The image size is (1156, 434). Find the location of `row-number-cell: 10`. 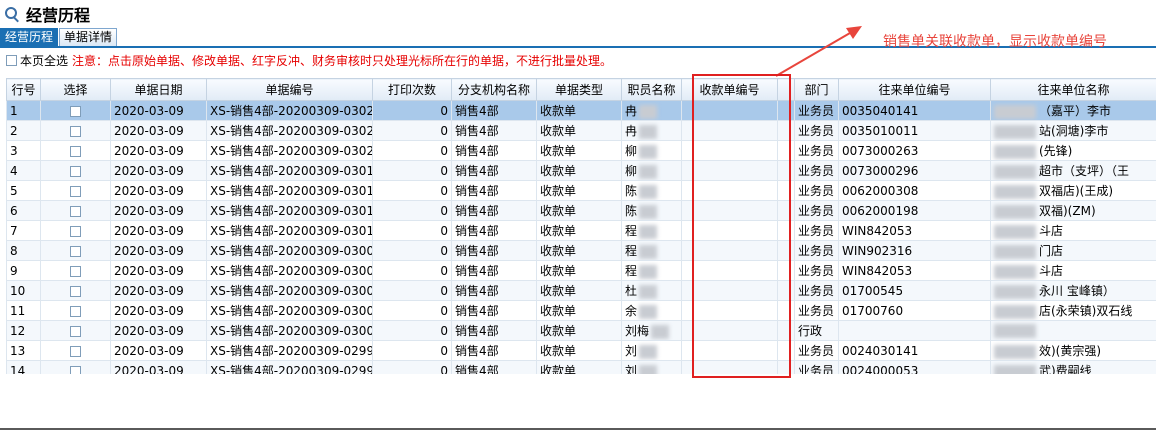

row-number-cell: 10 is located at coordinates (23, 290).